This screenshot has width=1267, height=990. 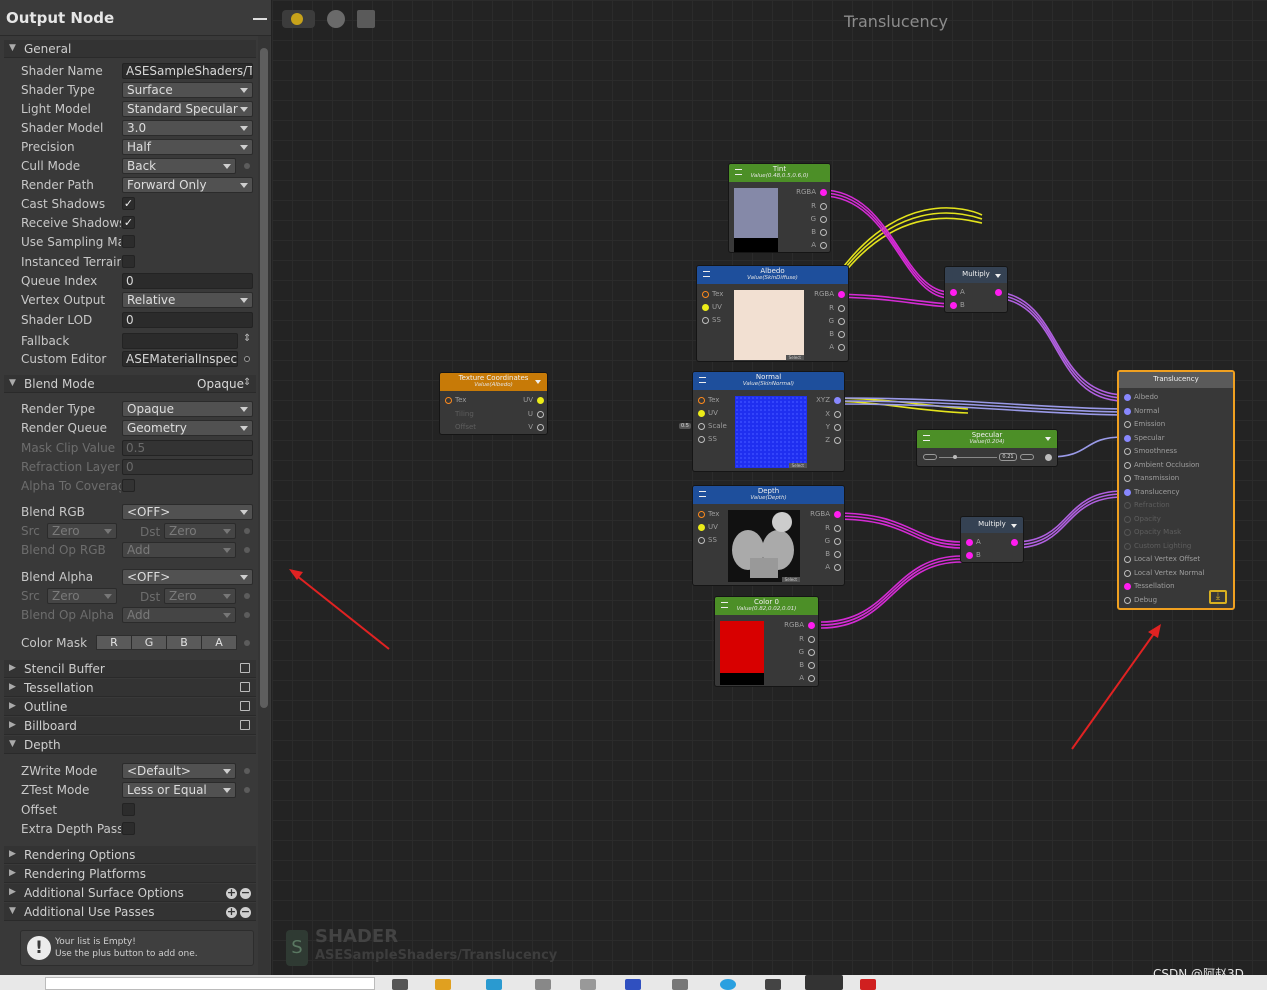 I want to click on section-outline: ▶ Outline, so click(x=130, y=707).